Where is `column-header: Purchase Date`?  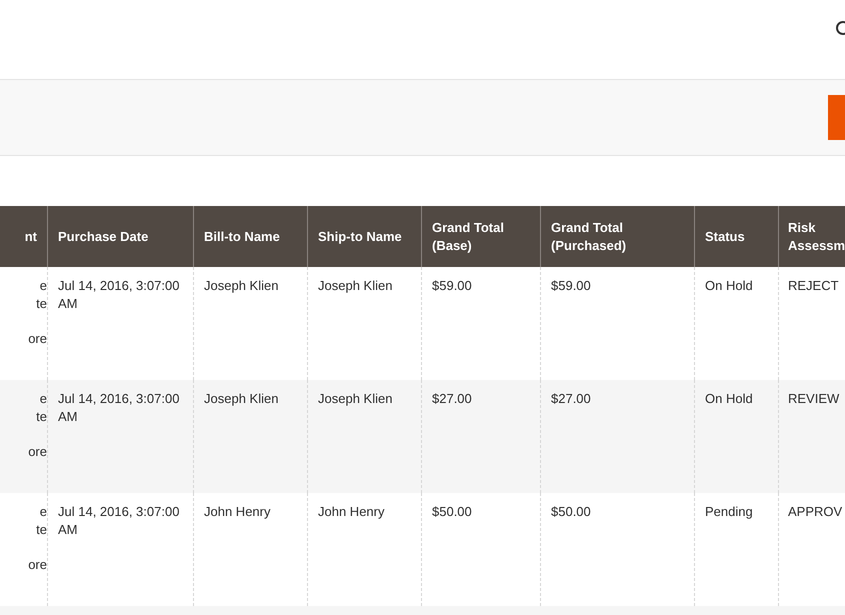
column-header: Purchase Date is located at coordinates (120, 236).